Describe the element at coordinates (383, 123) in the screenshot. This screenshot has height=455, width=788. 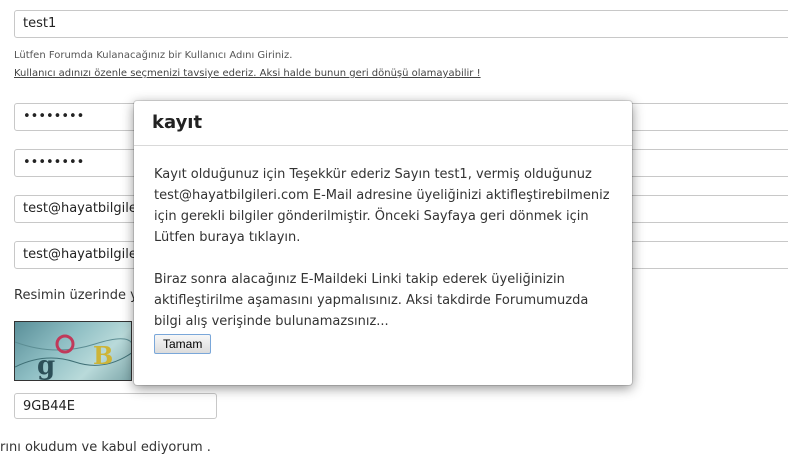
I see `dialog-title: kayıt` at that location.